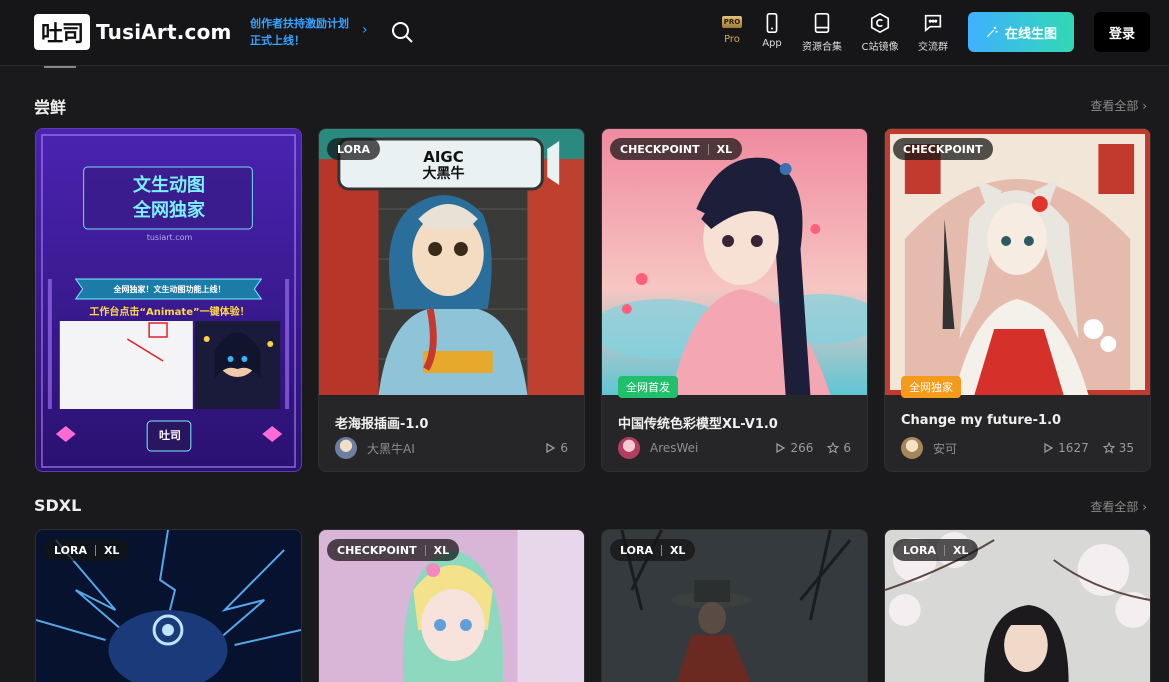 This screenshot has height=682, width=1169. What do you see at coordinates (315, 32) in the screenshot?
I see `promo-link: 创作者扶持激励计划 正式上线！` at bounding box center [315, 32].